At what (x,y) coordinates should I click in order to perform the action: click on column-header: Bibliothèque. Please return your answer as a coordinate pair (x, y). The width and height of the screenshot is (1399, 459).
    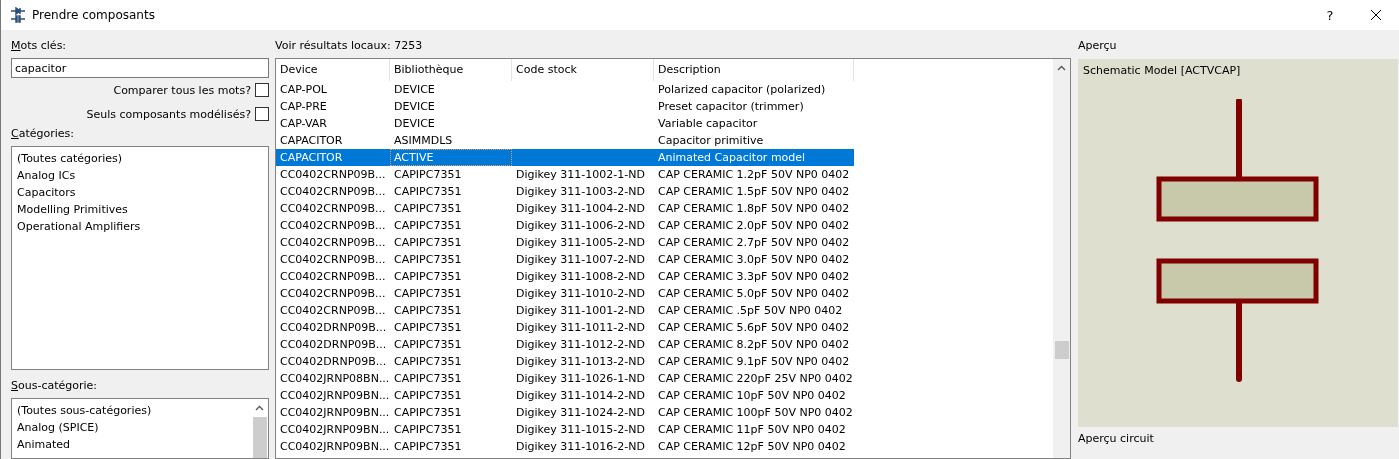
    Looking at the image, I should click on (451, 70).